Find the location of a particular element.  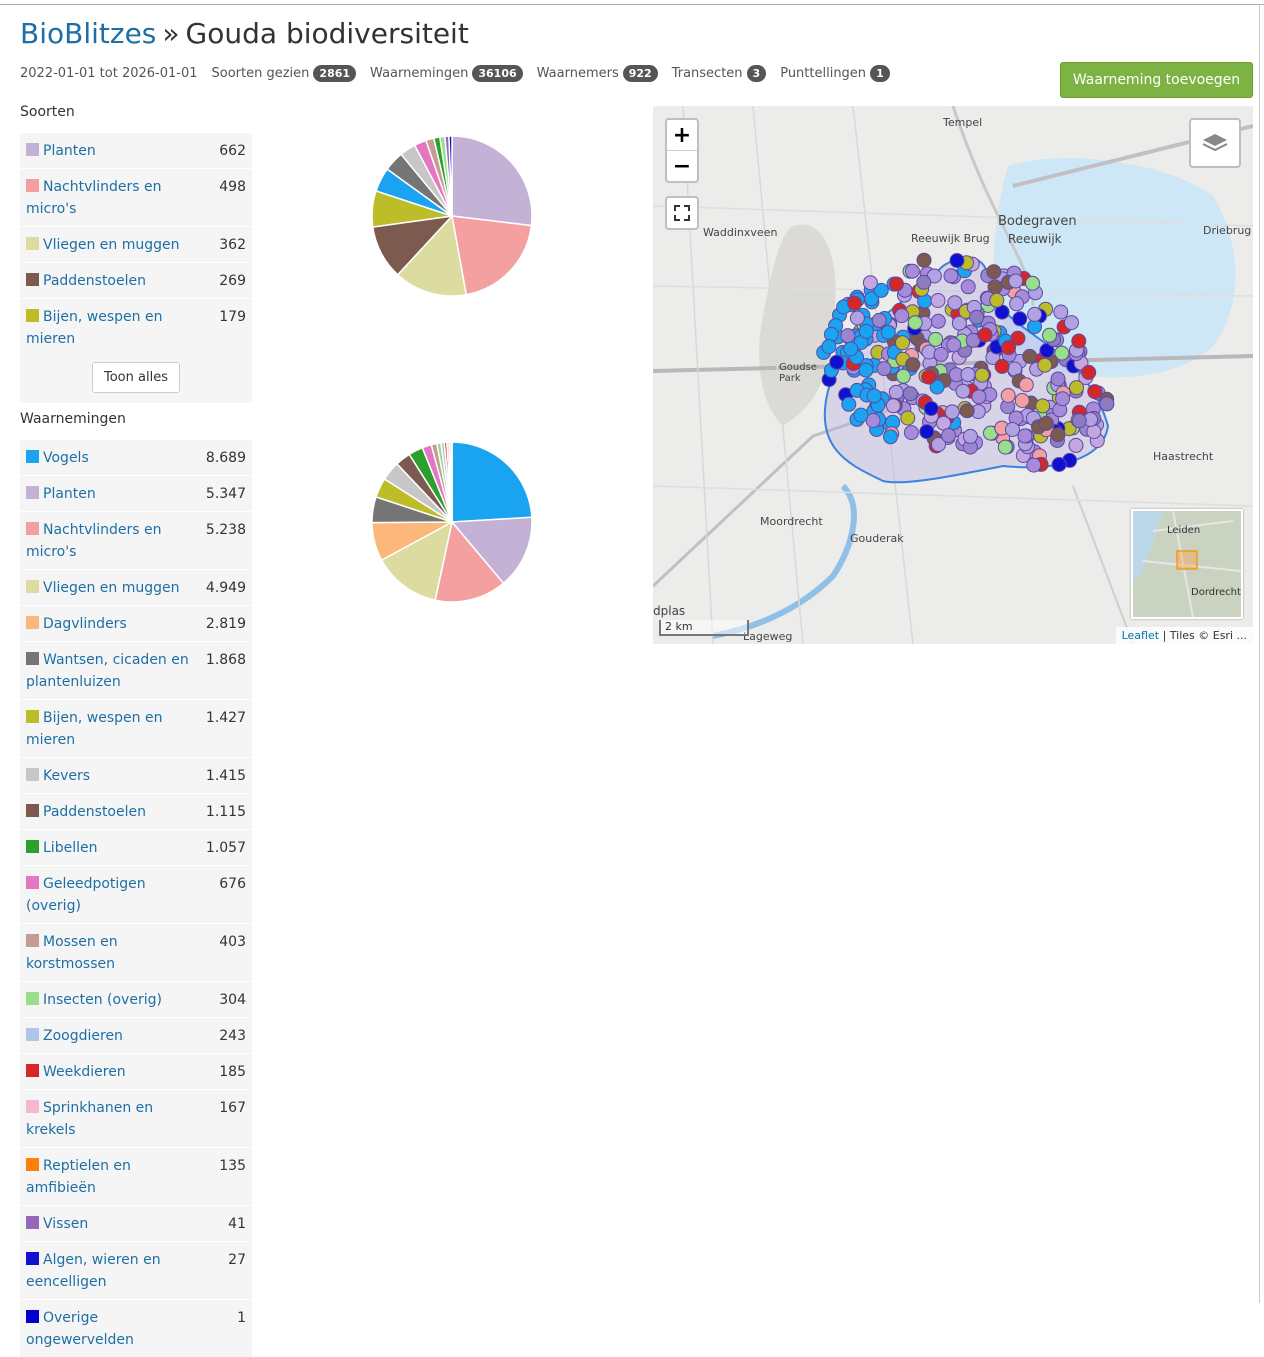

table-row: Libellen1.057 is located at coordinates (136, 847).